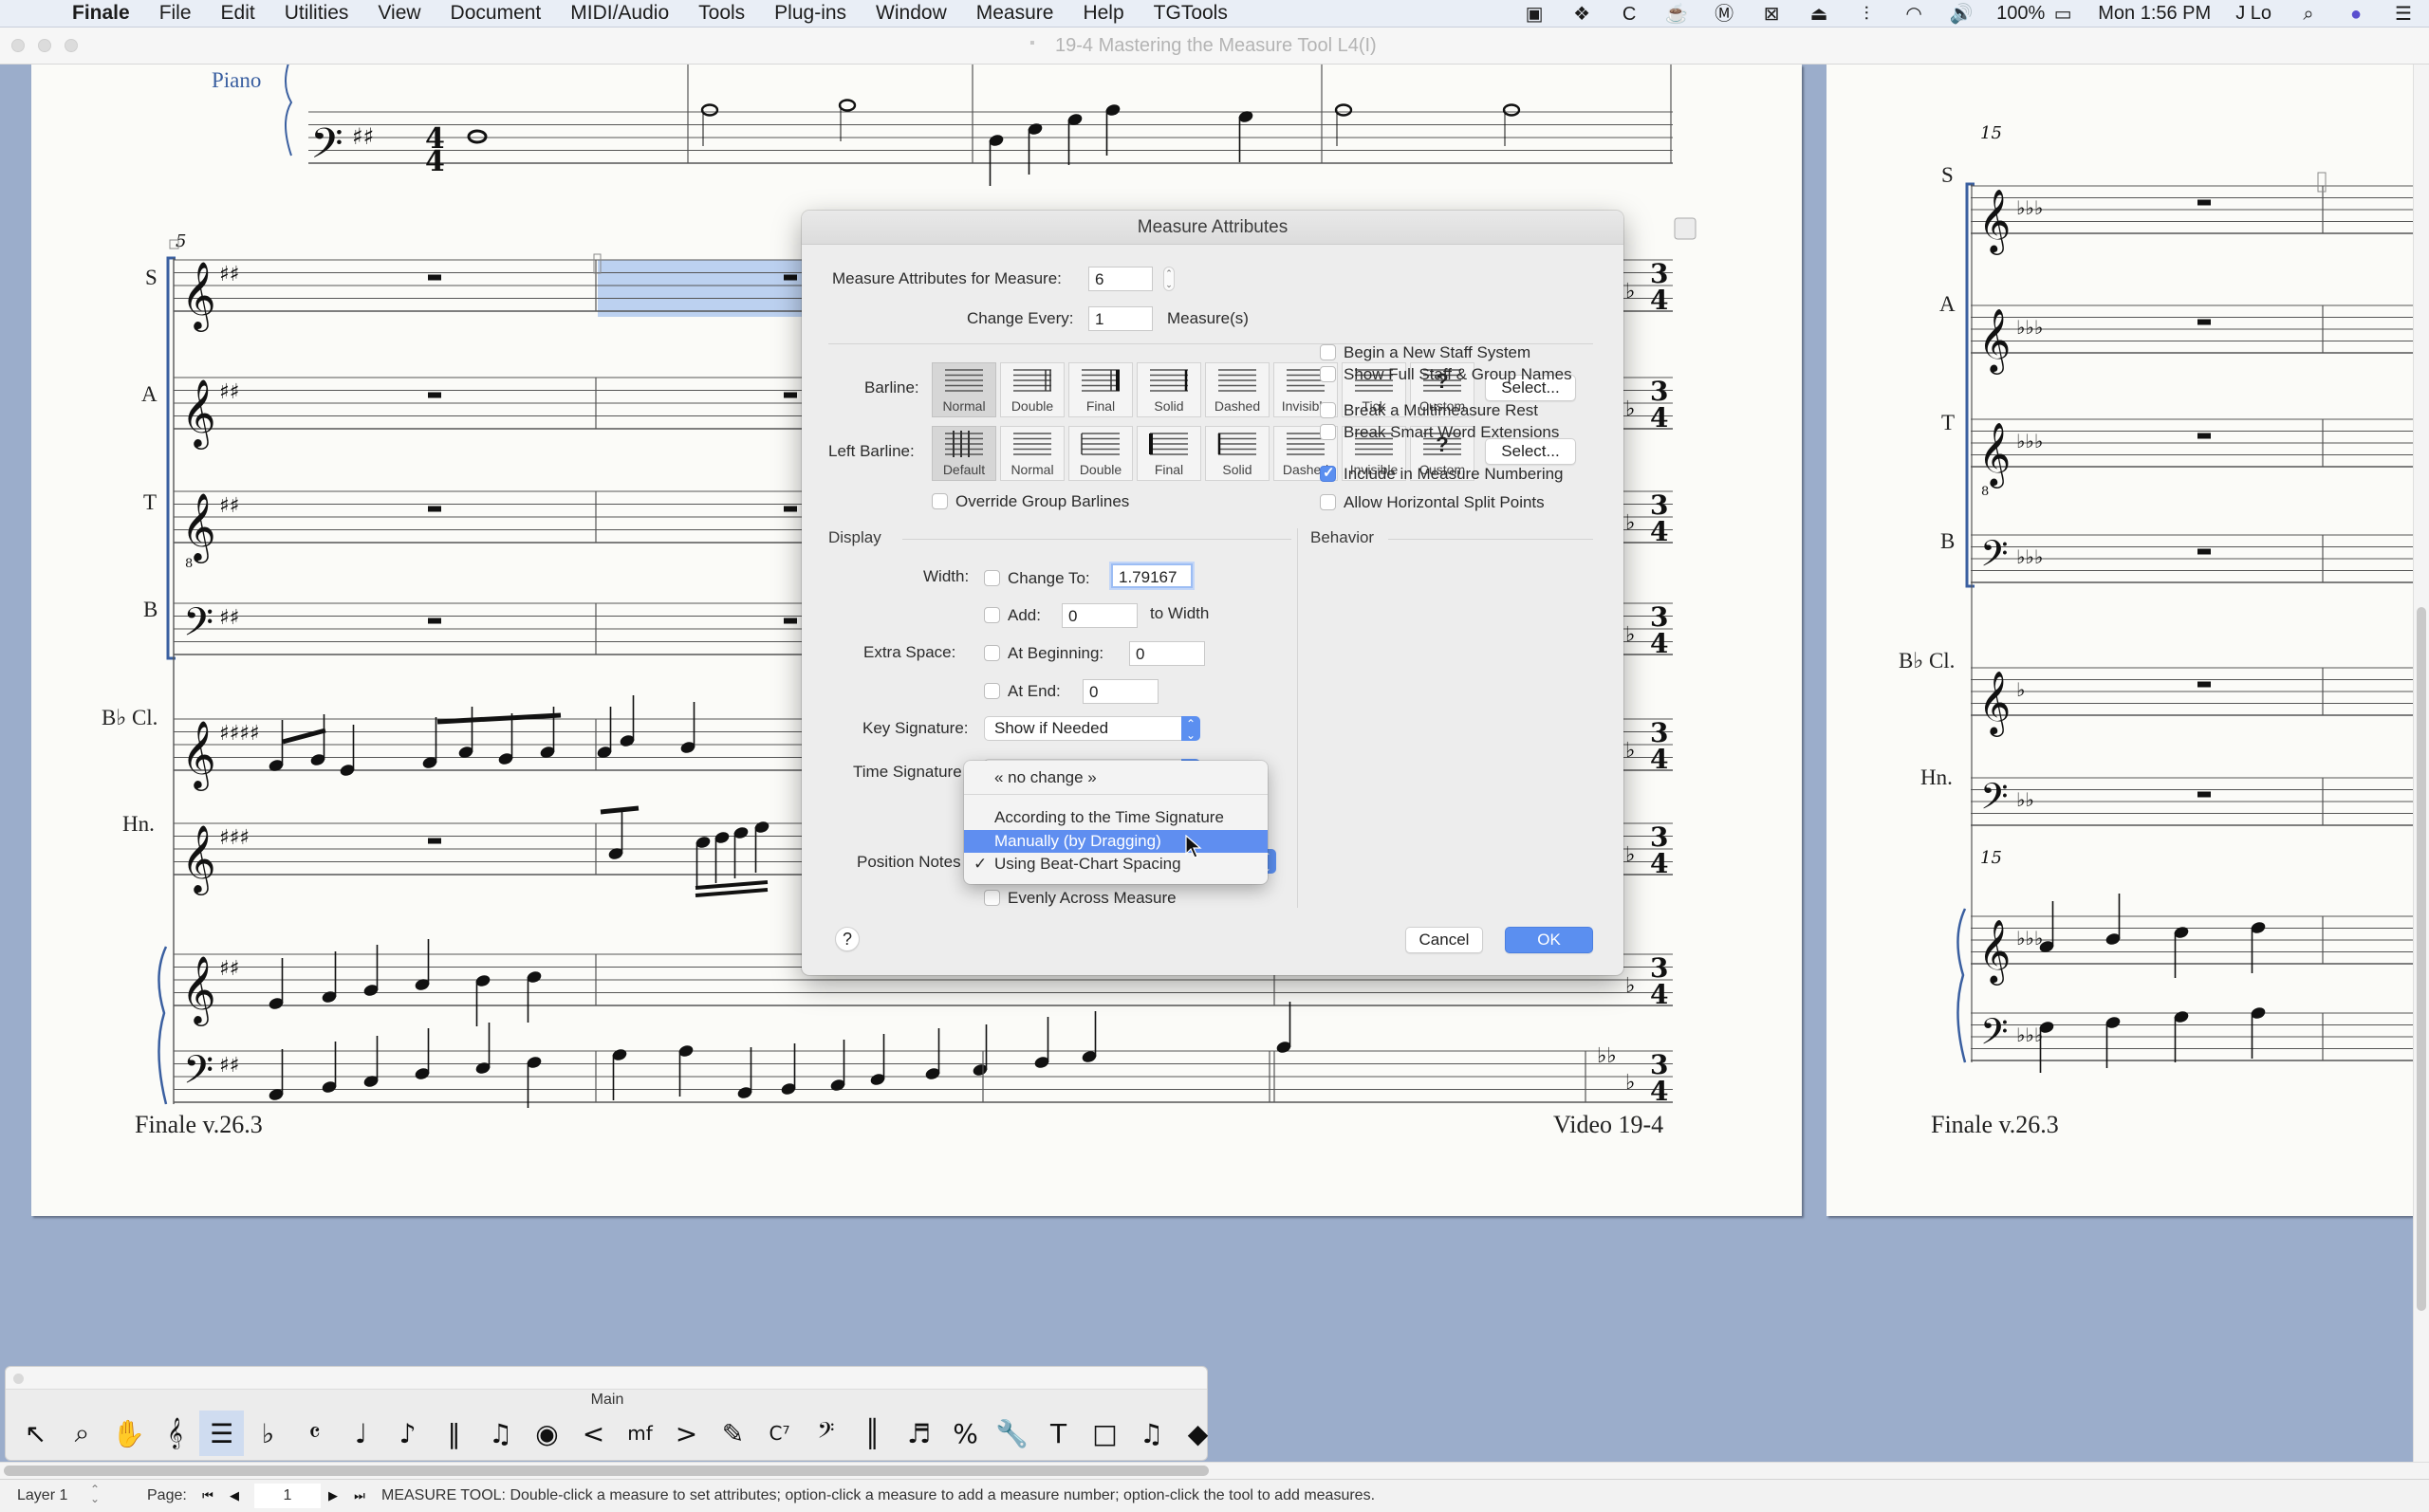 The image size is (2429, 1512). Describe the element at coordinates (2154, 14) in the screenshot. I see `clock: Mon 1:56 PM` at that location.